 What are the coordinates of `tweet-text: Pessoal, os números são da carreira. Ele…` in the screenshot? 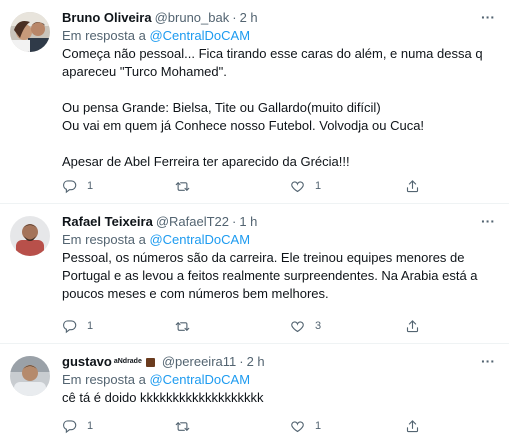 It's located at (270, 275).